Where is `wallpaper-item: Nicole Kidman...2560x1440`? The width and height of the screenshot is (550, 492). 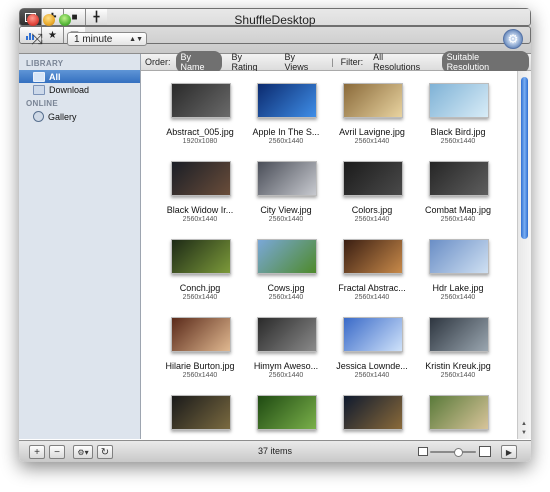
wallpaper-item: Nicole Kidman...2560x1440 is located at coordinates (458, 417).